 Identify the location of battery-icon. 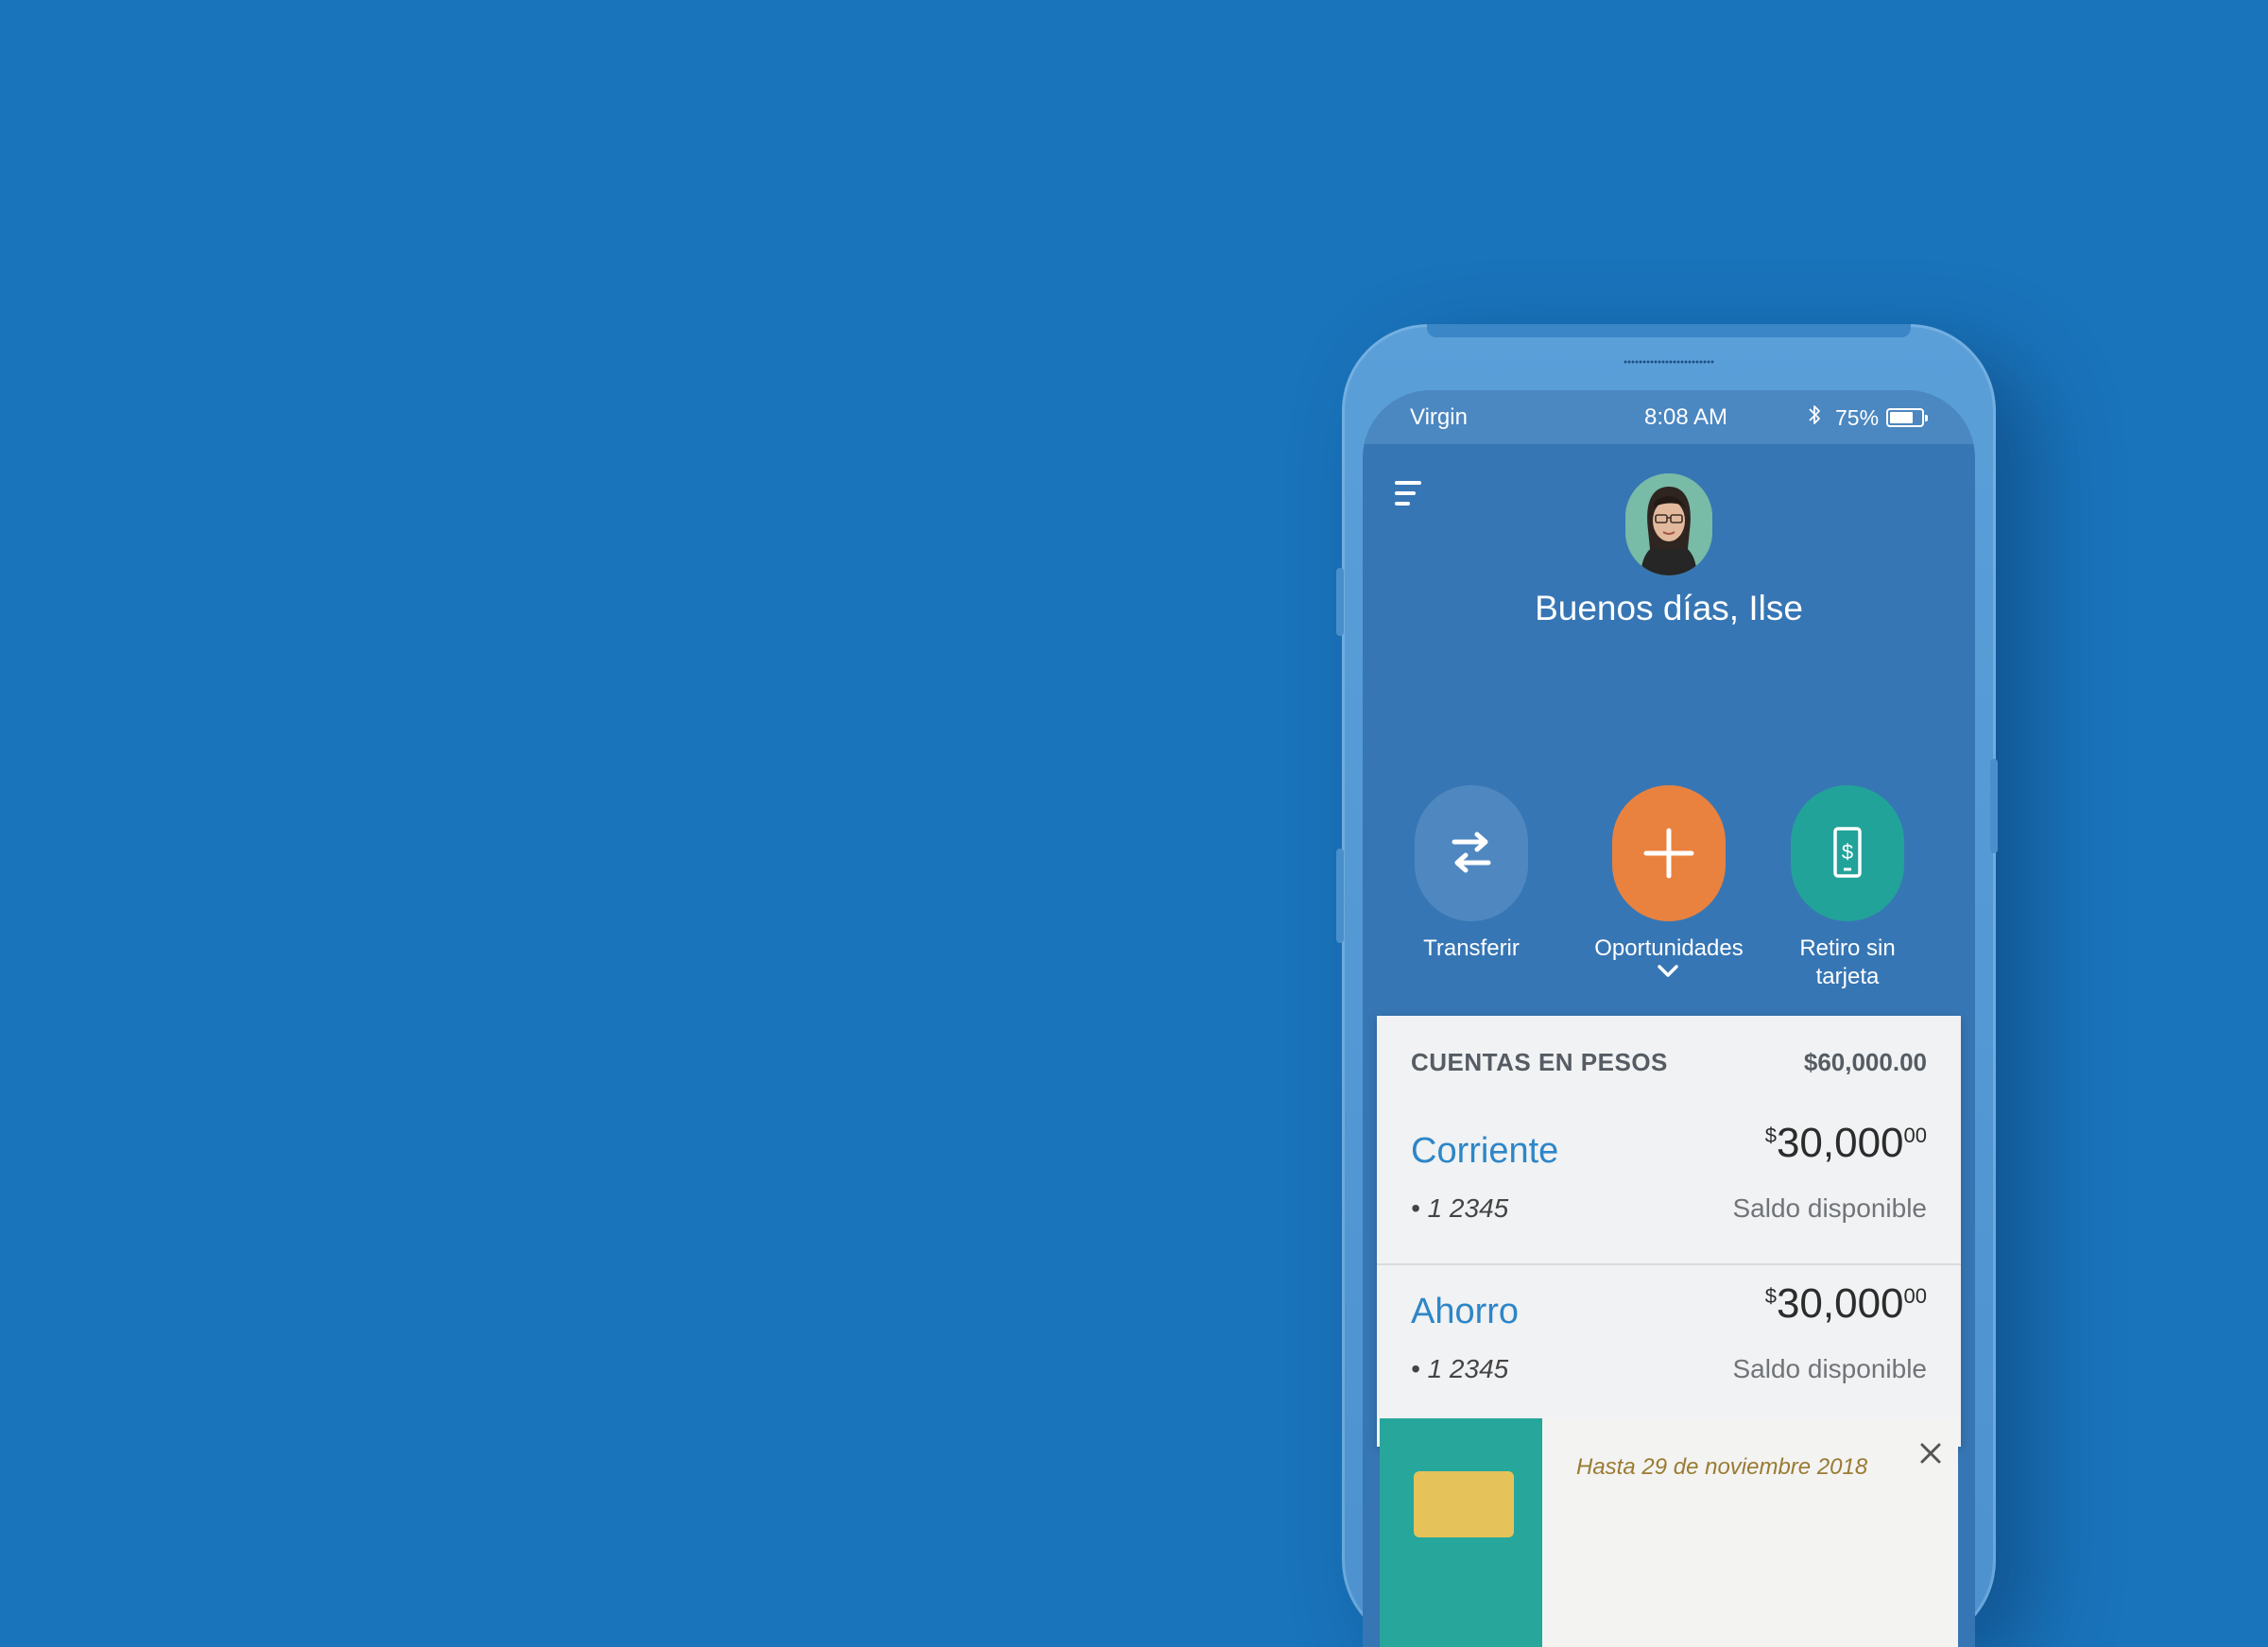
(1907, 417).